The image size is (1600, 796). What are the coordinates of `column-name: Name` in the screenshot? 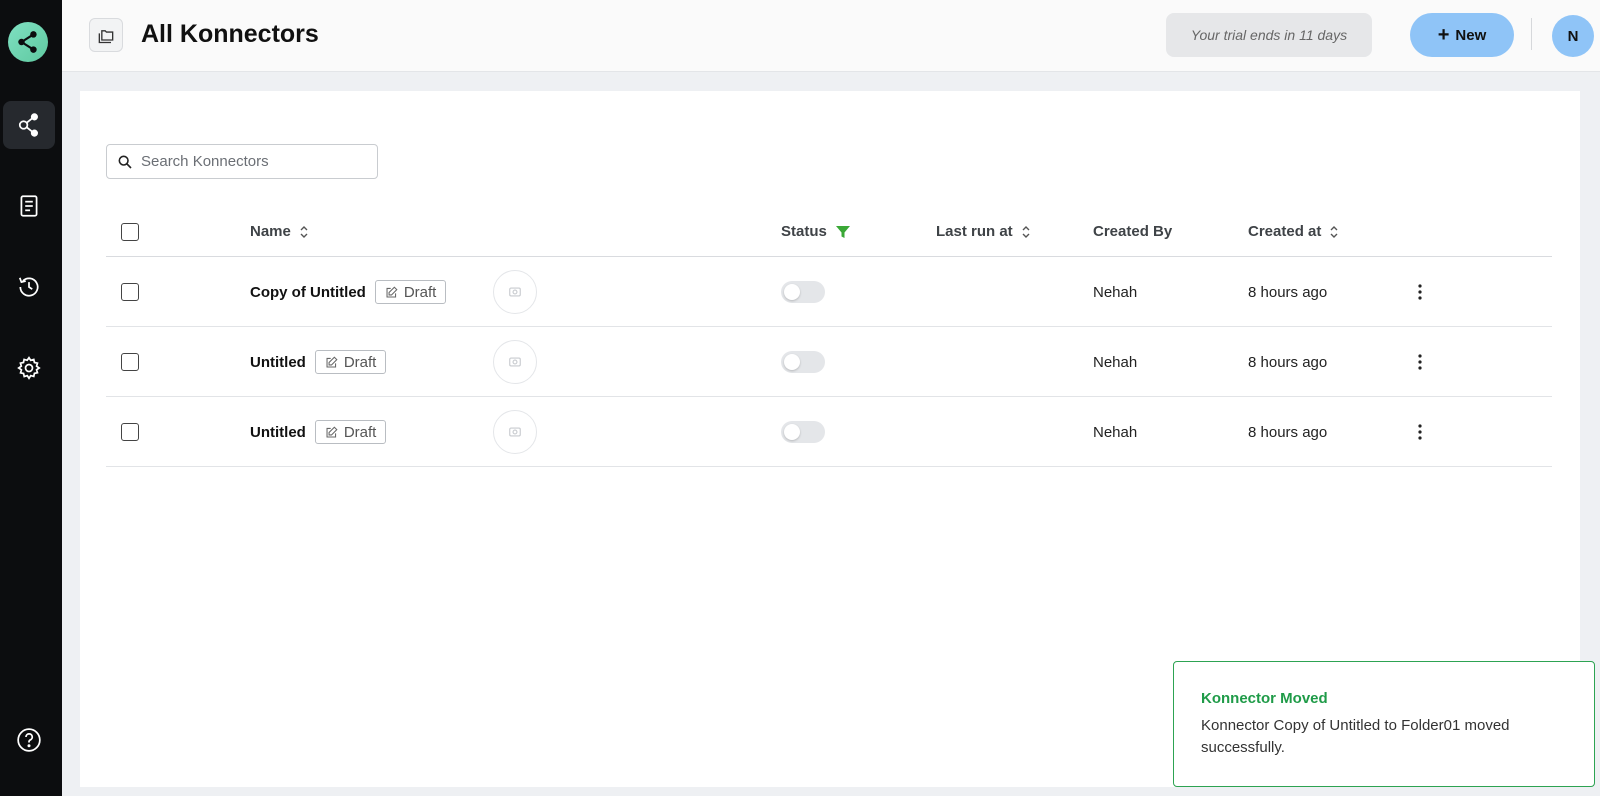 It's located at (279, 231).